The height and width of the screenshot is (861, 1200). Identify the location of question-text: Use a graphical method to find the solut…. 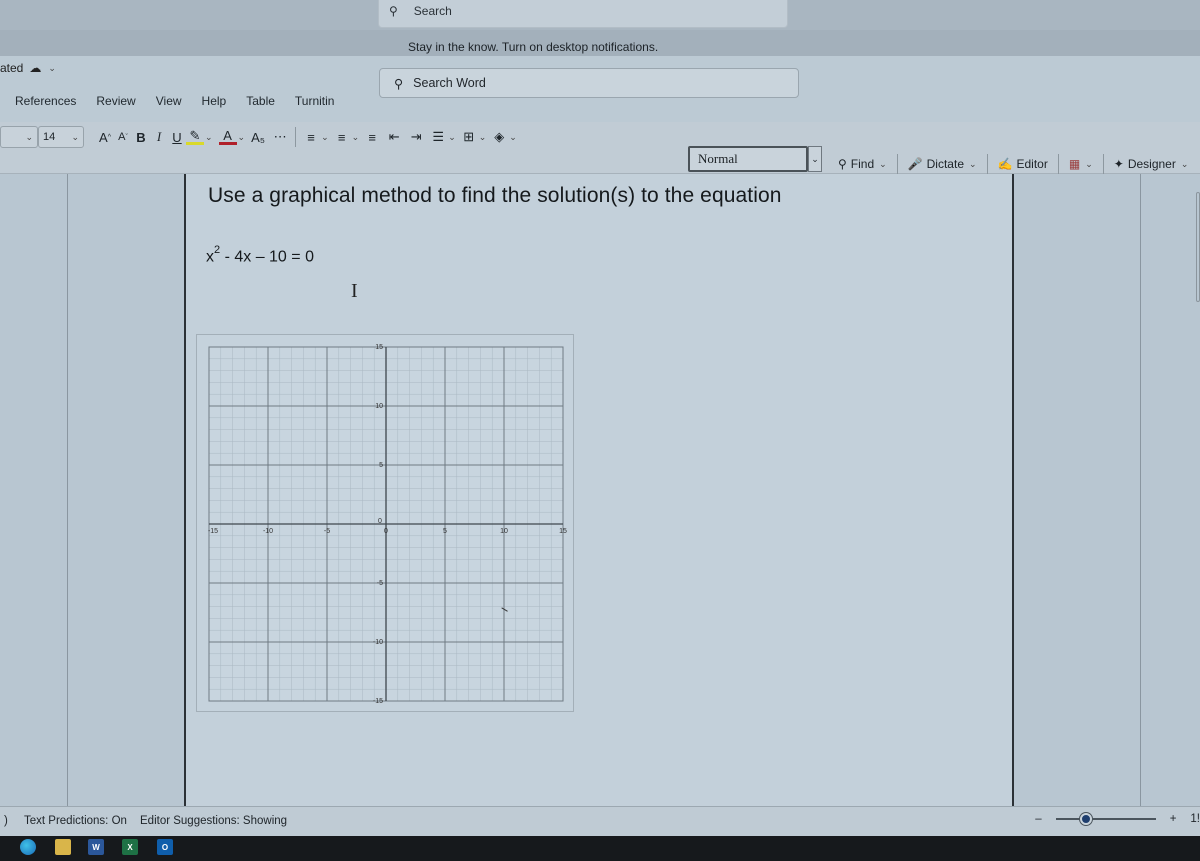
(495, 195).